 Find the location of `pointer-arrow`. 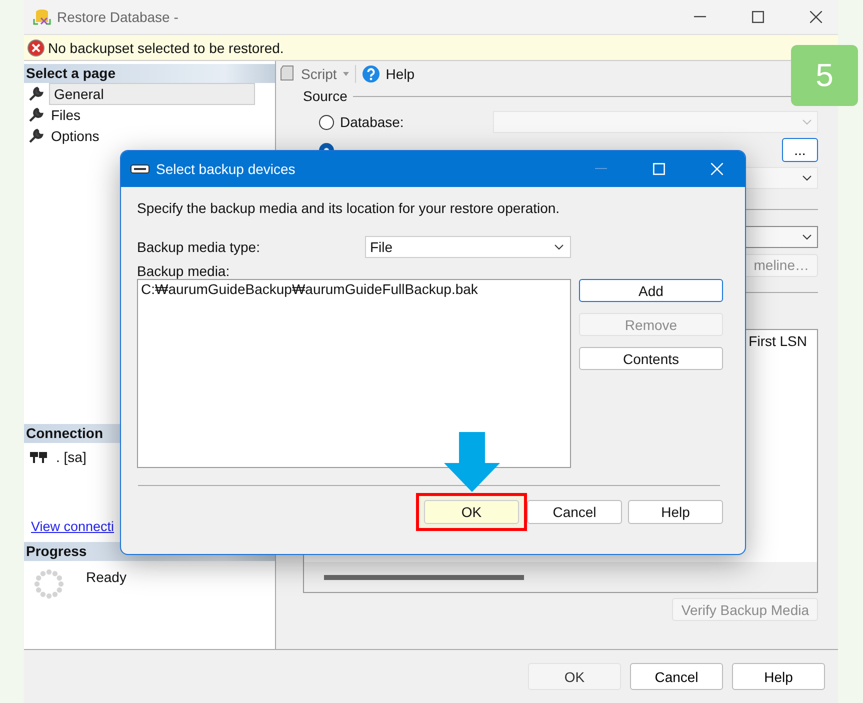

pointer-arrow is located at coordinates (472, 462).